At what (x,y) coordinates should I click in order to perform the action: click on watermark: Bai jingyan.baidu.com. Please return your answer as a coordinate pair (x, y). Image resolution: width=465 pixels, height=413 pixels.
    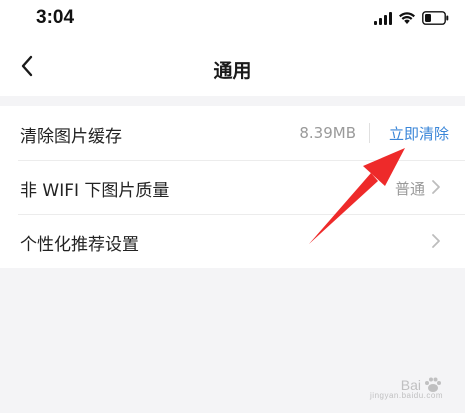
    Looking at the image, I should click on (406, 387).